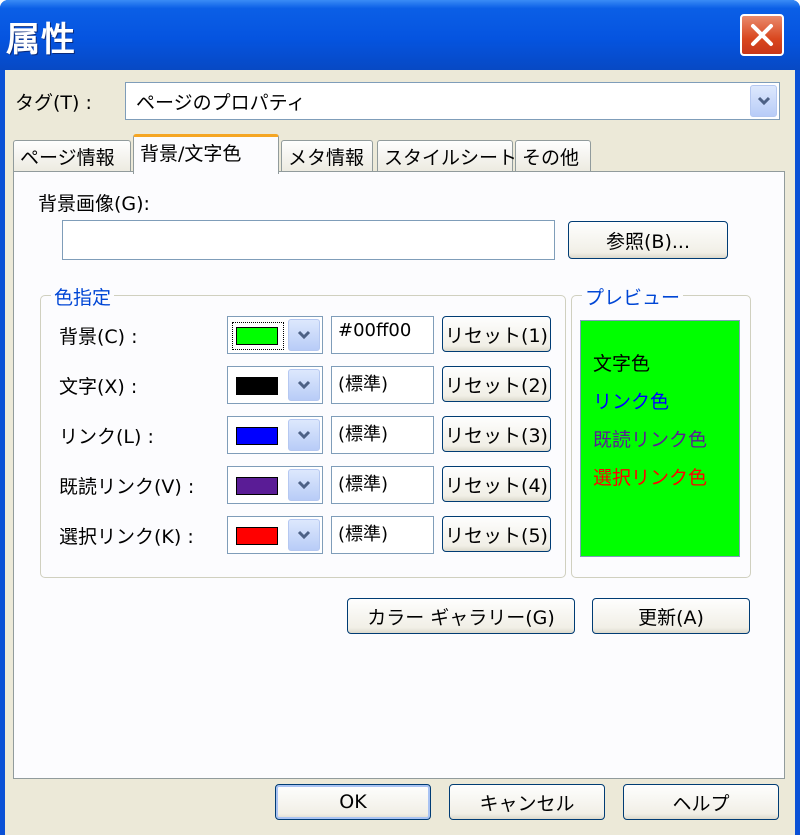  I want to click on text-color-dropdown-button, so click(304, 385).